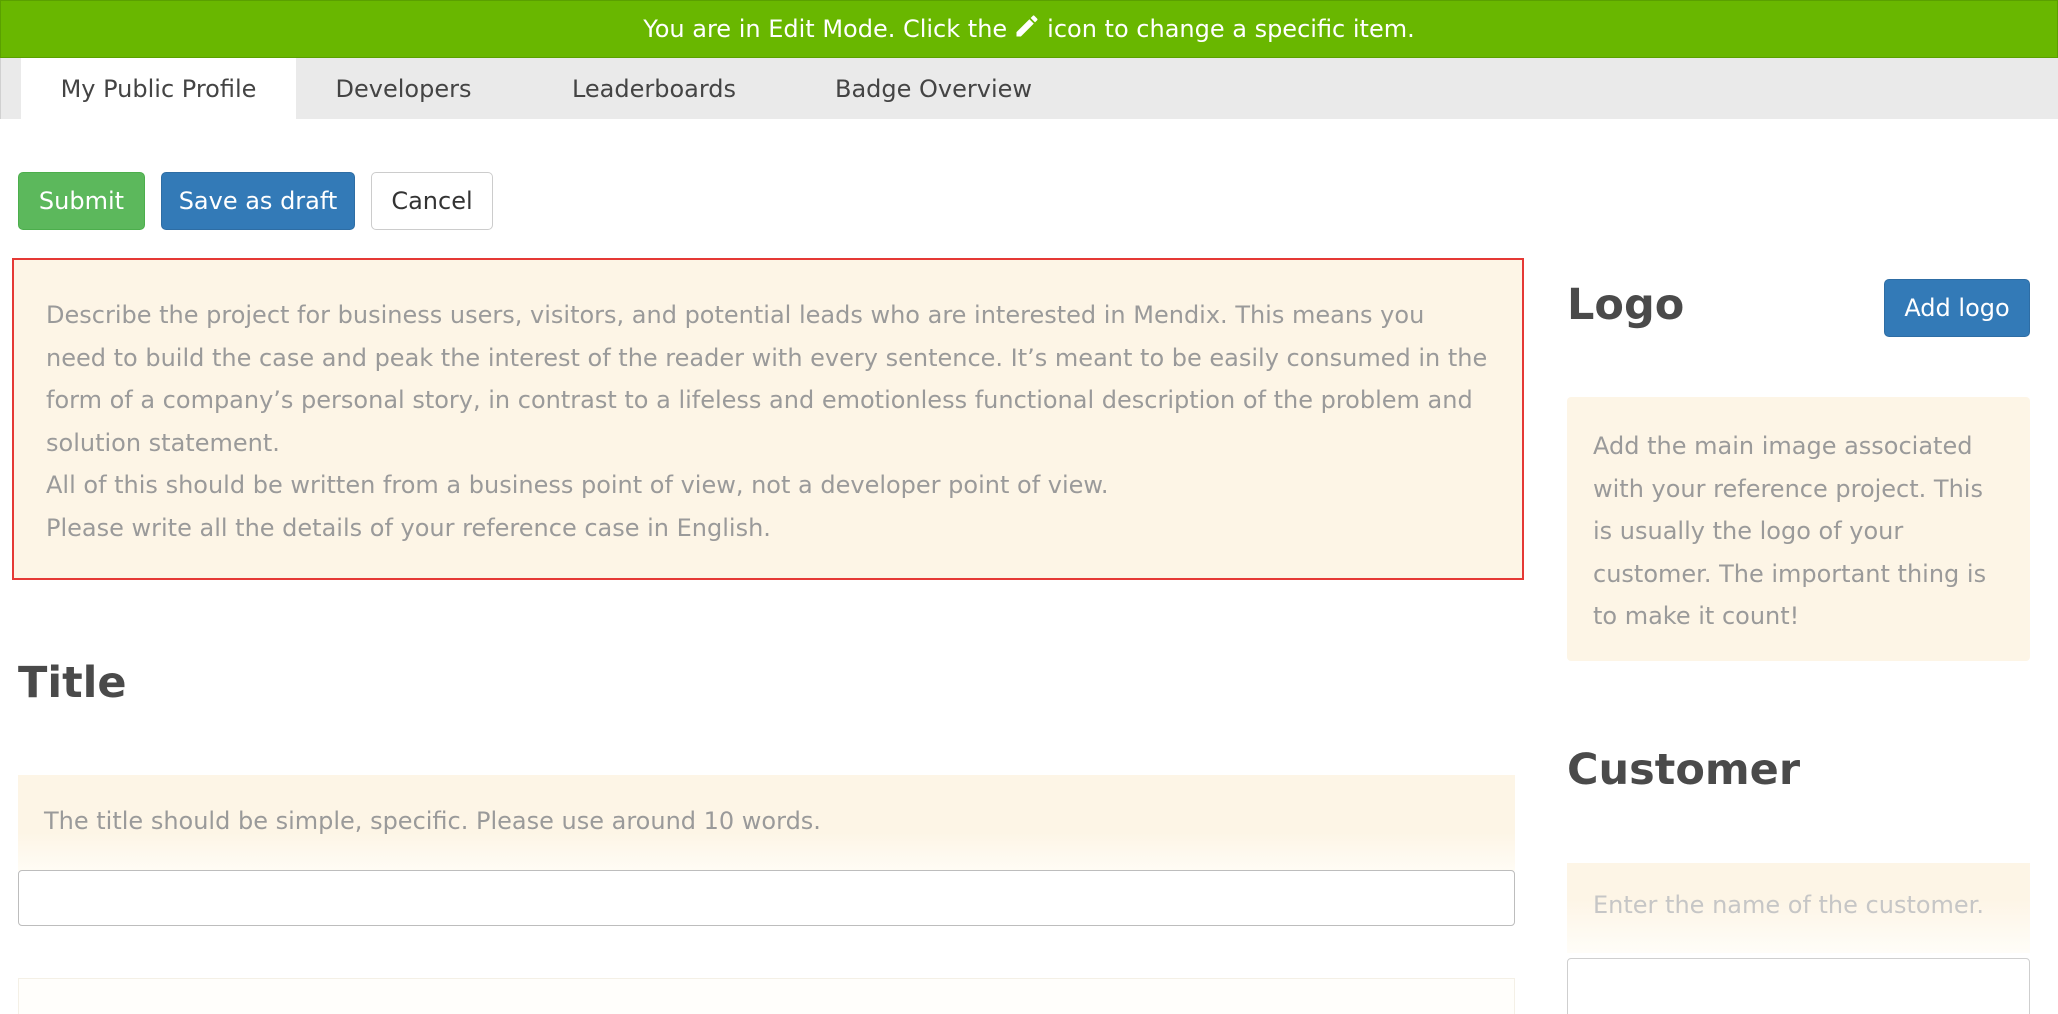 The height and width of the screenshot is (1014, 2058). What do you see at coordinates (1231, 29) in the screenshot?
I see `banner-text-after: icon to change a specific item.` at bounding box center [1231, 29].